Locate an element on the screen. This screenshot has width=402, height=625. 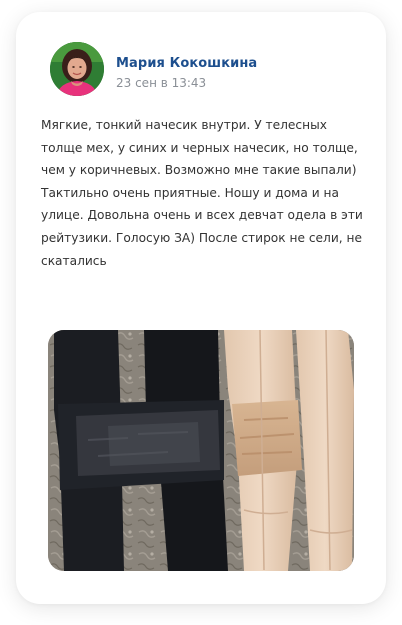
author-name: Мария Кокошкина is located at coordinates (186, 63).